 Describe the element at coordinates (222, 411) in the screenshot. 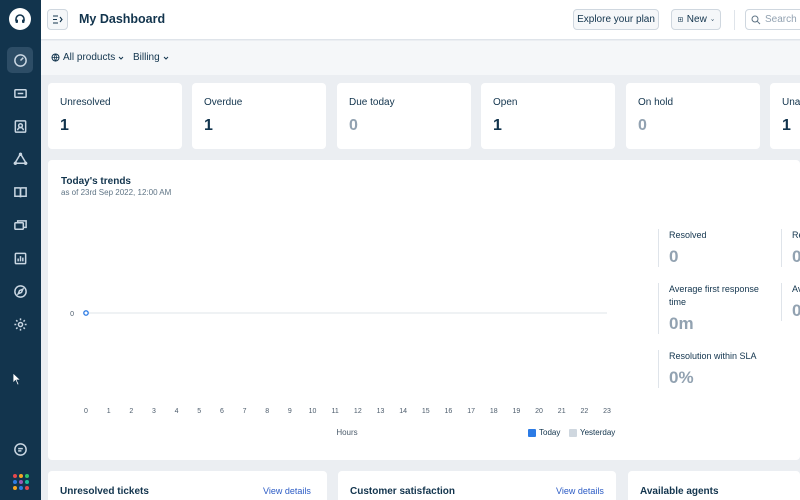

I see `x-tick-label: 6` at that location.